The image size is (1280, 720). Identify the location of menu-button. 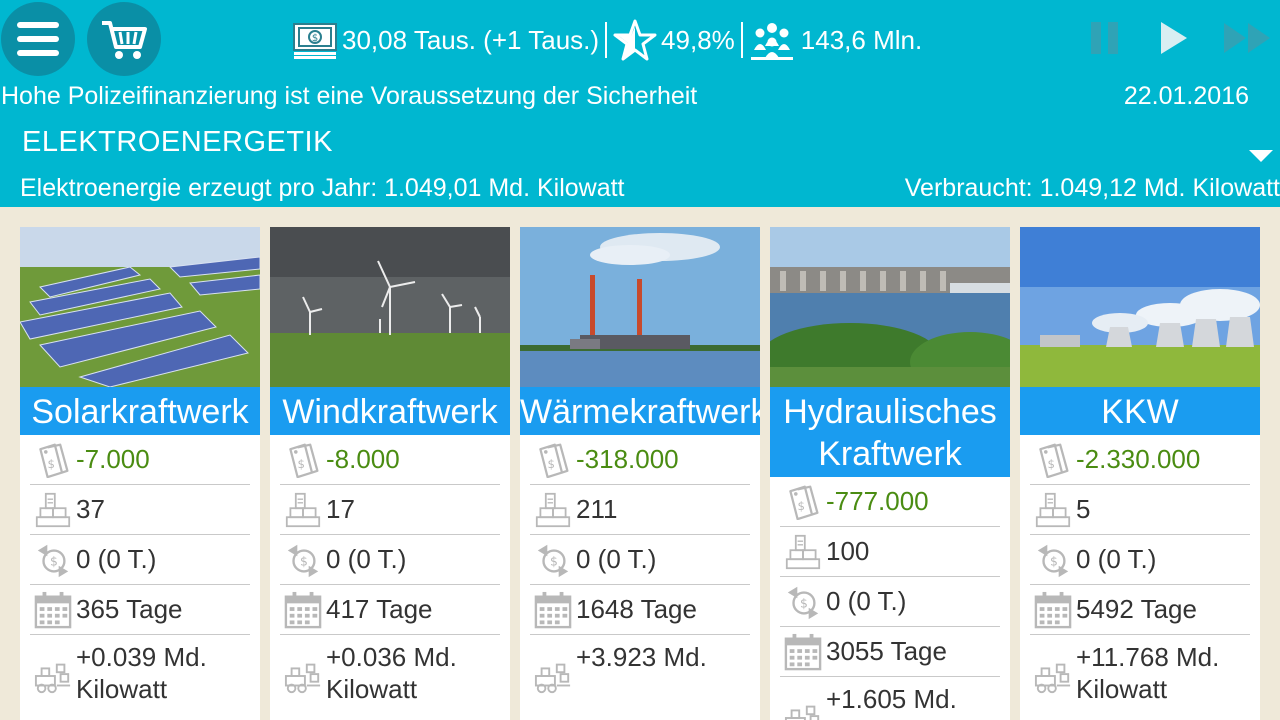
(38, 39).